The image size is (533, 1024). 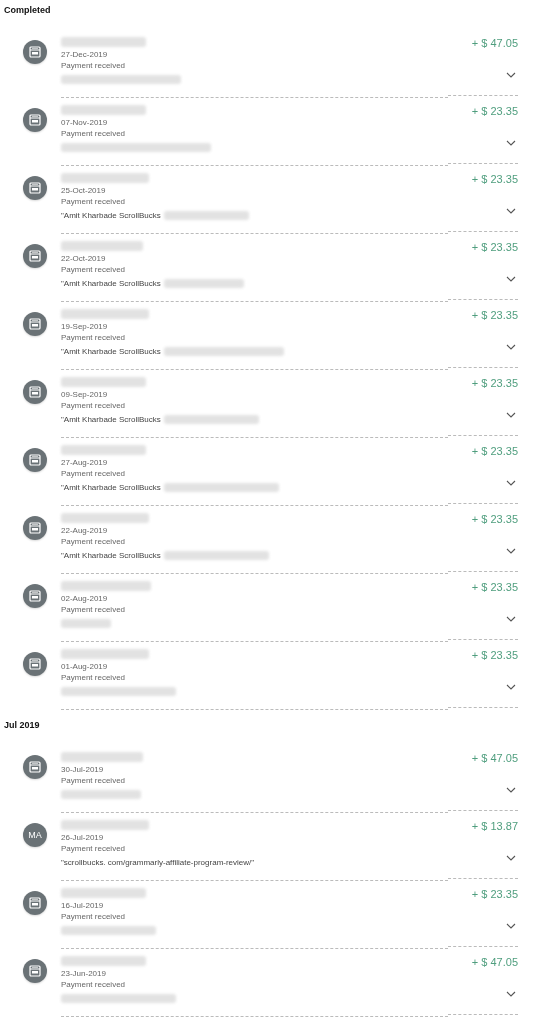 I want to click on transaction-date: 01-Aug-2019, so click(x=85, y=666).